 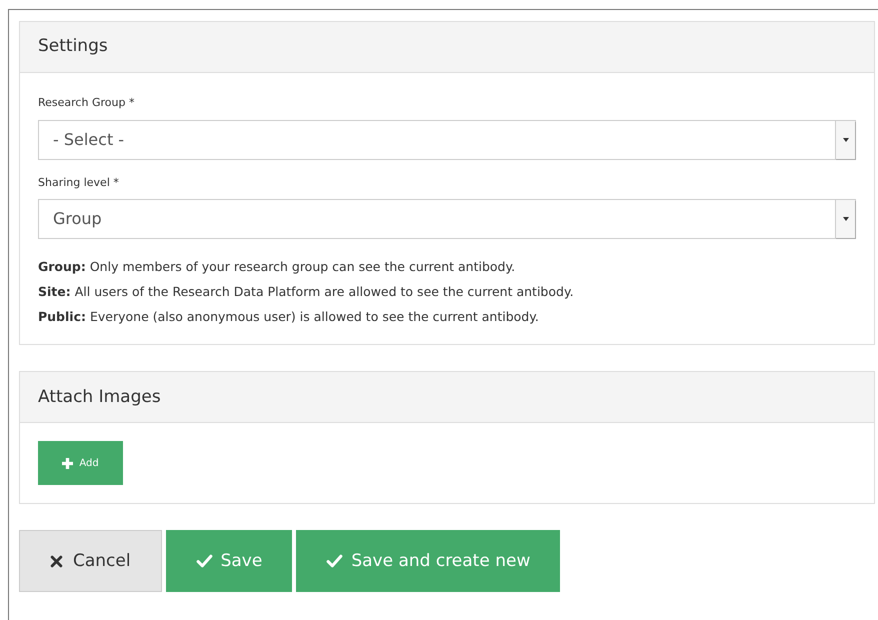 What do you see at coordinates (306, 291) in the screenshot?
I see `help-text: Site: All users of the Research Data Platform are allowed to see the current antibody.` at bounding box center [306, 291].